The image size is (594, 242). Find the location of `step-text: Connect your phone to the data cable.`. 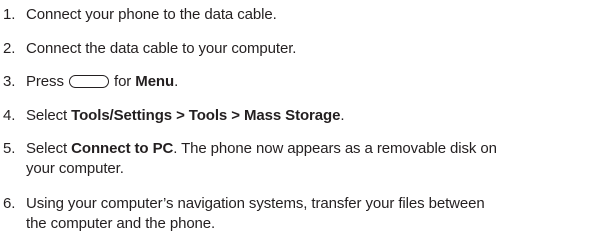

step-text: Connect your phone to the data cable. is located at coordinates (151, 14).